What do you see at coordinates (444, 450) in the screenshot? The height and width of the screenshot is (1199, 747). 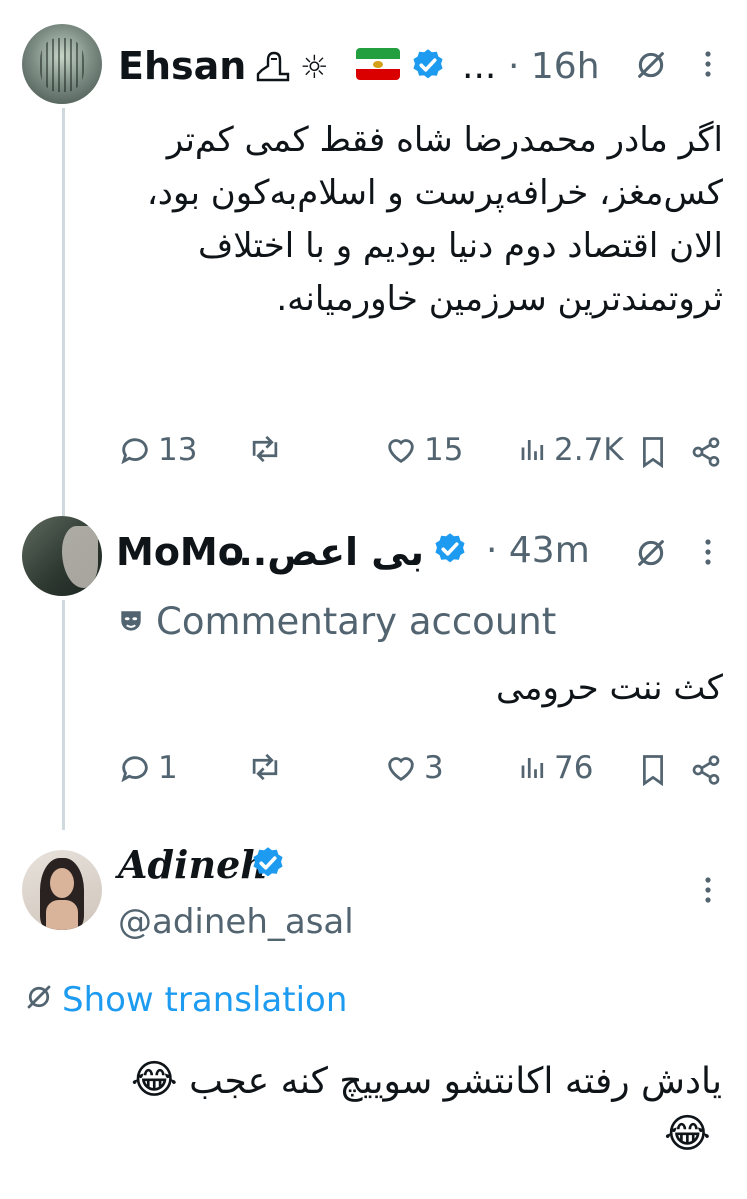 I see `like-count: 15` at bounding box center [444, 450].